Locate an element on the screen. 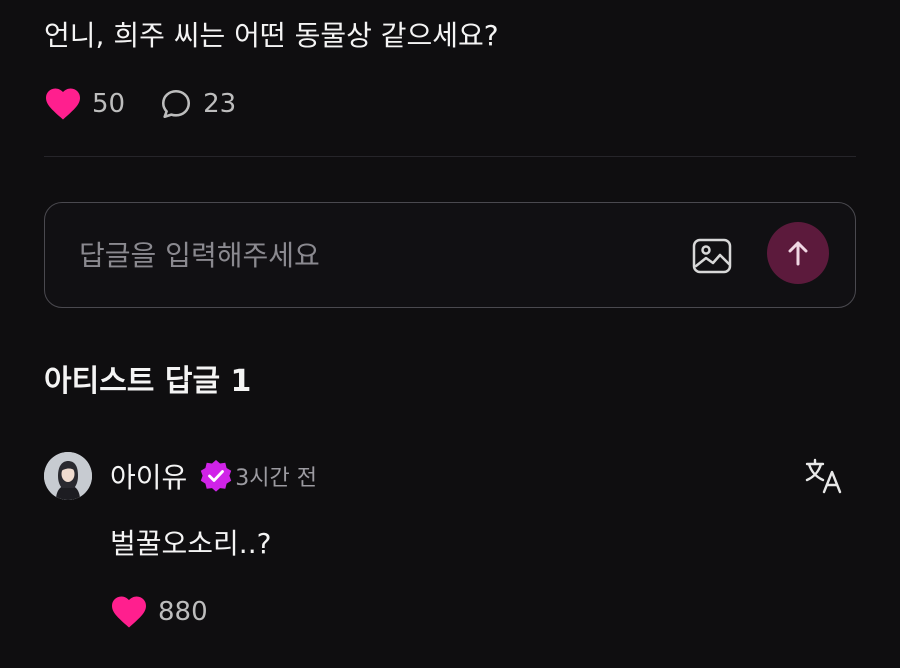 The image size is (900, 668). comment-header: 아이유 3시간 전 is located at coordinates (213, 476).